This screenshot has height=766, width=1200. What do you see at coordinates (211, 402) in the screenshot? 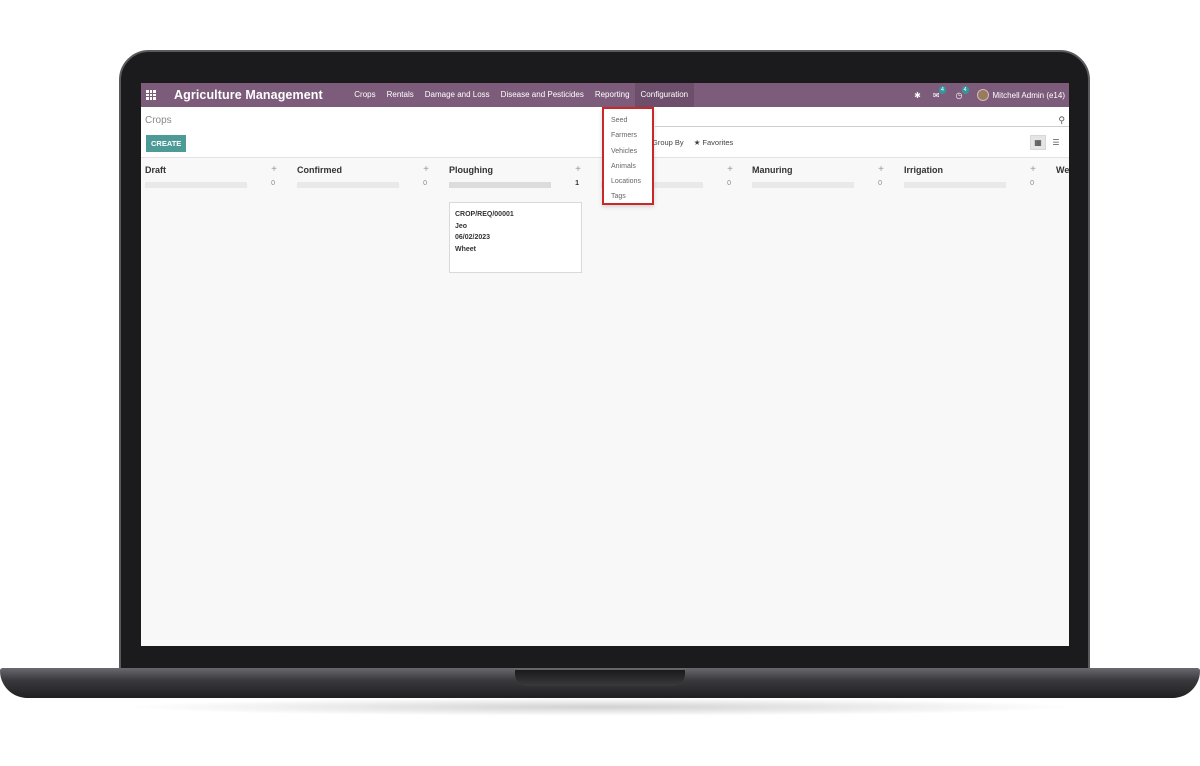
I see `kanban-column-draft: Draft + 0` at bounding box center [211, 402].